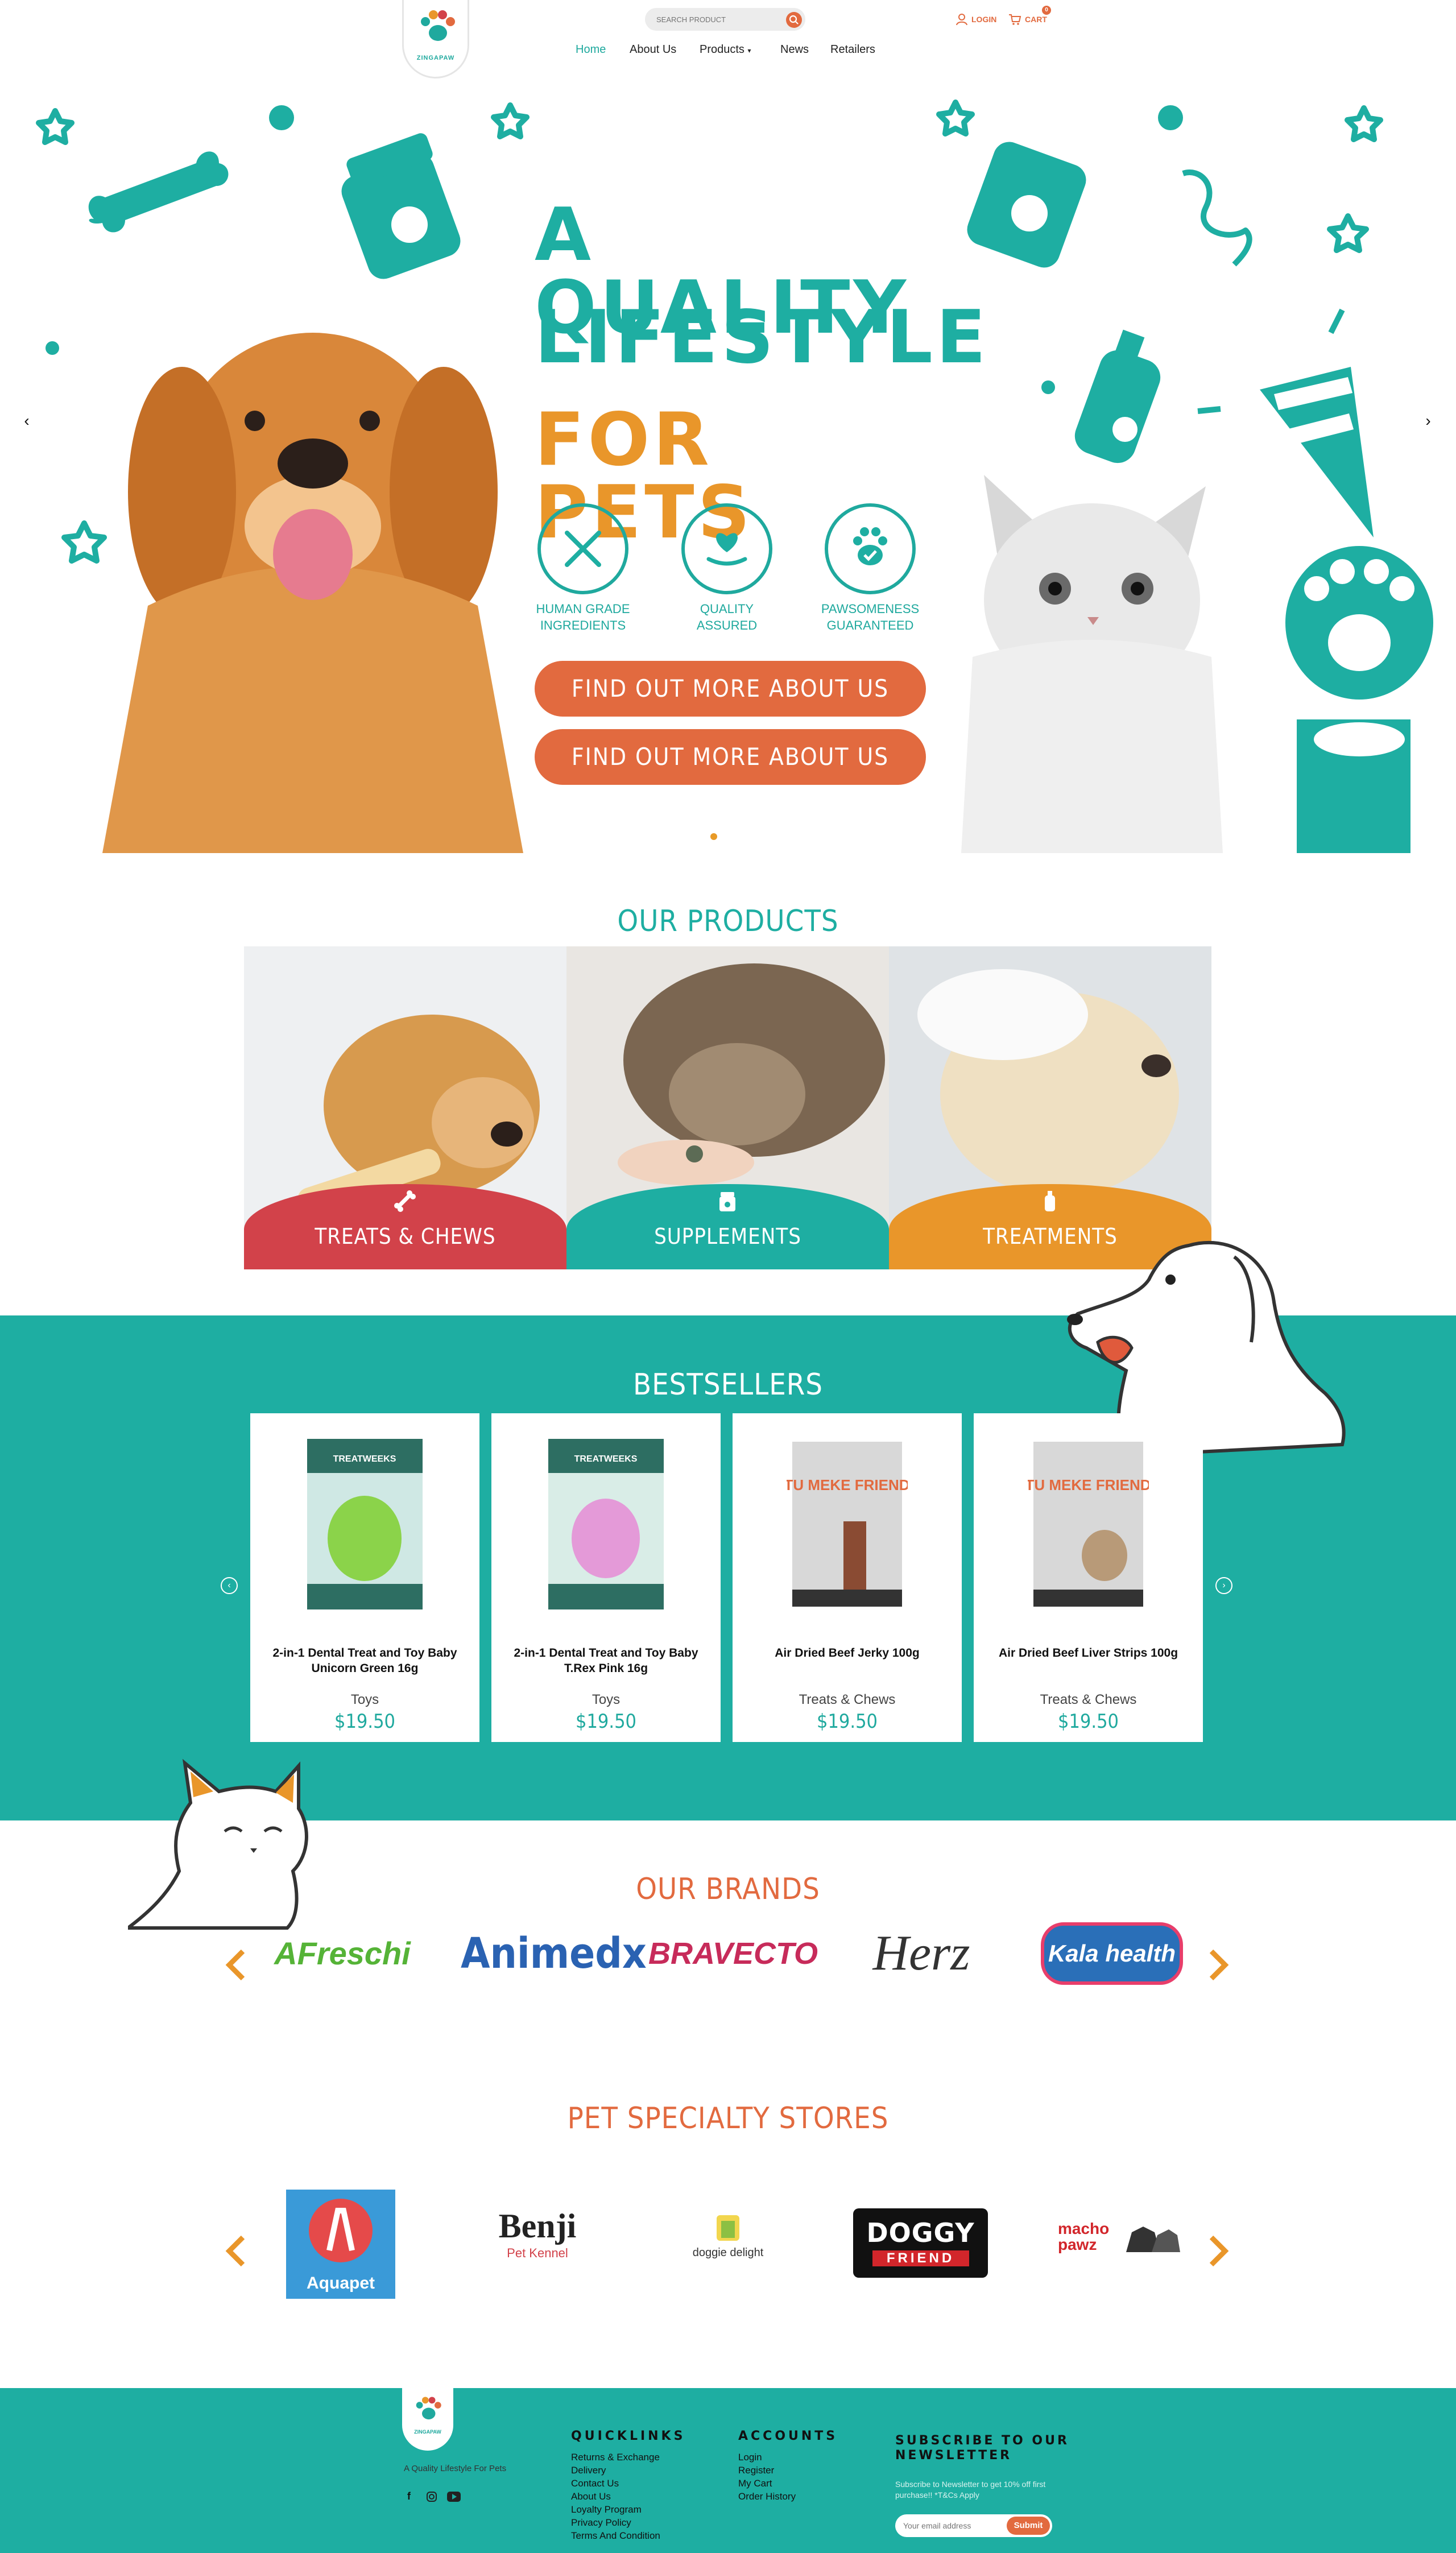 The image size is (1456, 2553). I want to click on product-category-band: TREATS & CHEWS, so click(405, 1227).